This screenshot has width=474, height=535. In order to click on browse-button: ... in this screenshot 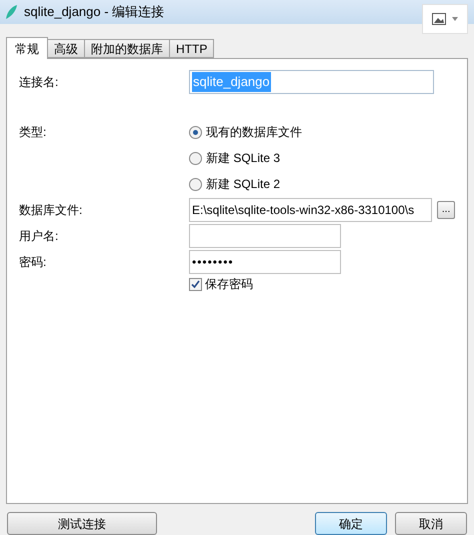, I will do `click(446, 210)`.